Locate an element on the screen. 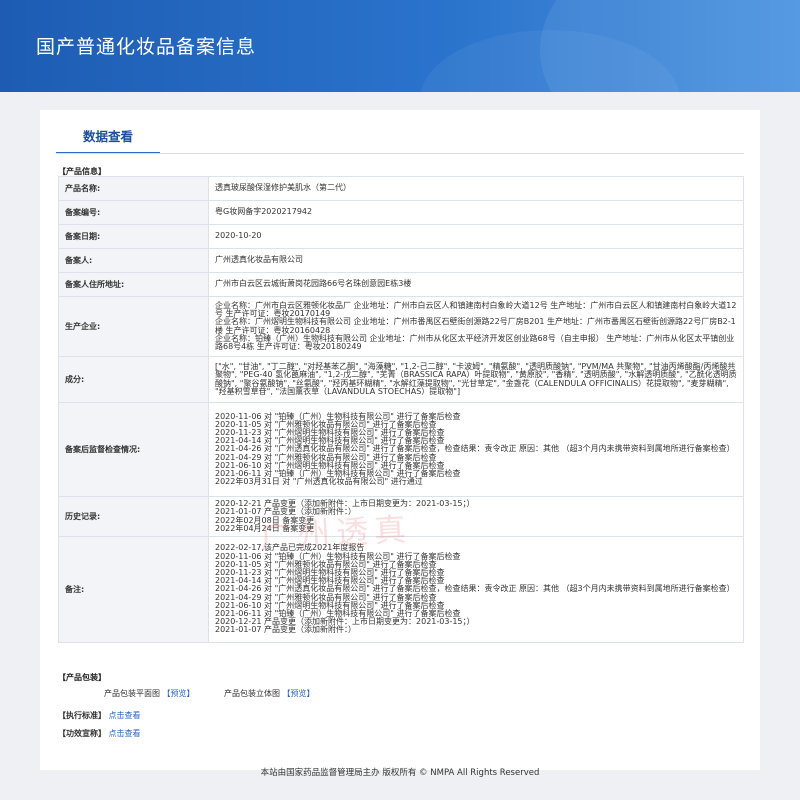  packaging-solid-preview-link: 【预览】 is located at coordinates (299, 693).